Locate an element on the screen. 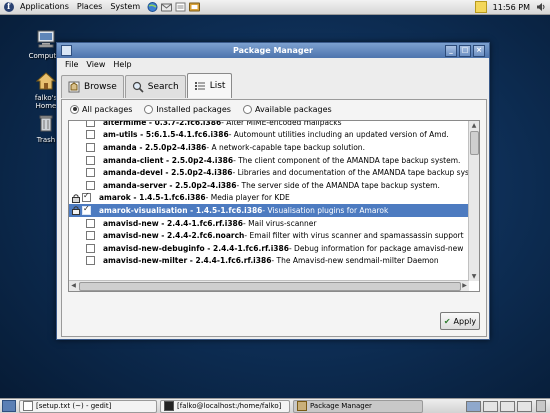 This screenshot has width=550, height=413. top-panel: Applications Places System 11:56 PM is located at coordinates (275, 7).